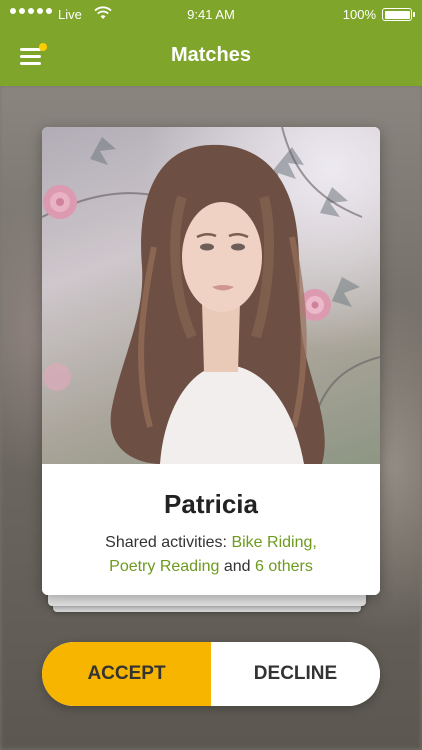 The height and width of the screenshot is (750, 422). I want to click on battery-icon, so click(398, 14).